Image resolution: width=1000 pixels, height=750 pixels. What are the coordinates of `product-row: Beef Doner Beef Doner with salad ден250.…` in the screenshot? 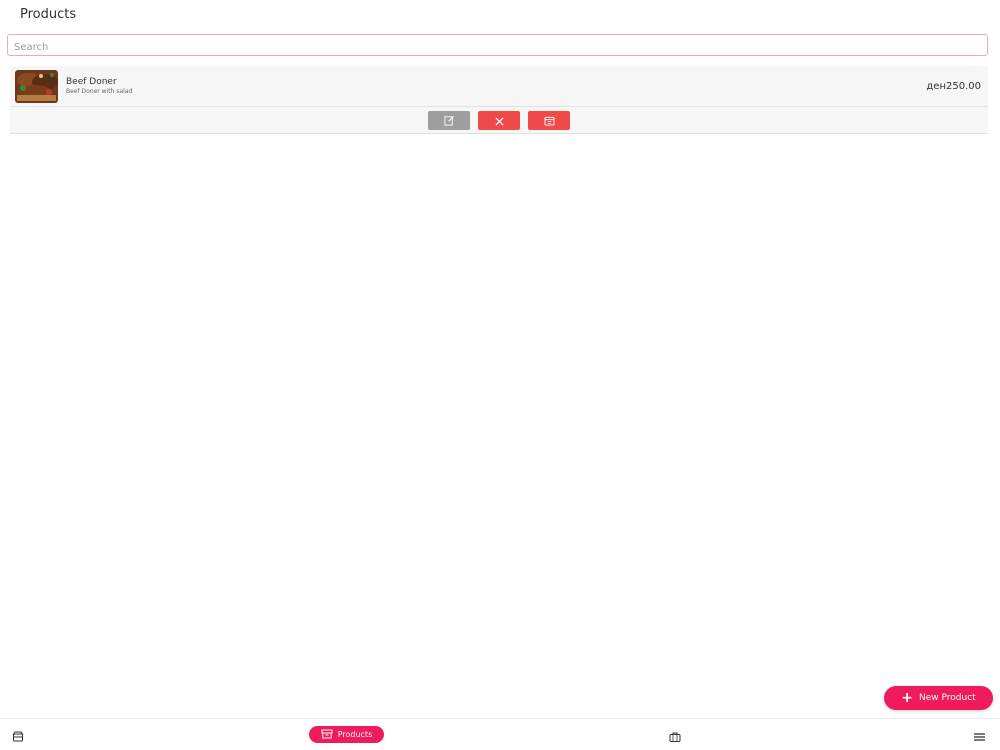 It's located at (499, 86).